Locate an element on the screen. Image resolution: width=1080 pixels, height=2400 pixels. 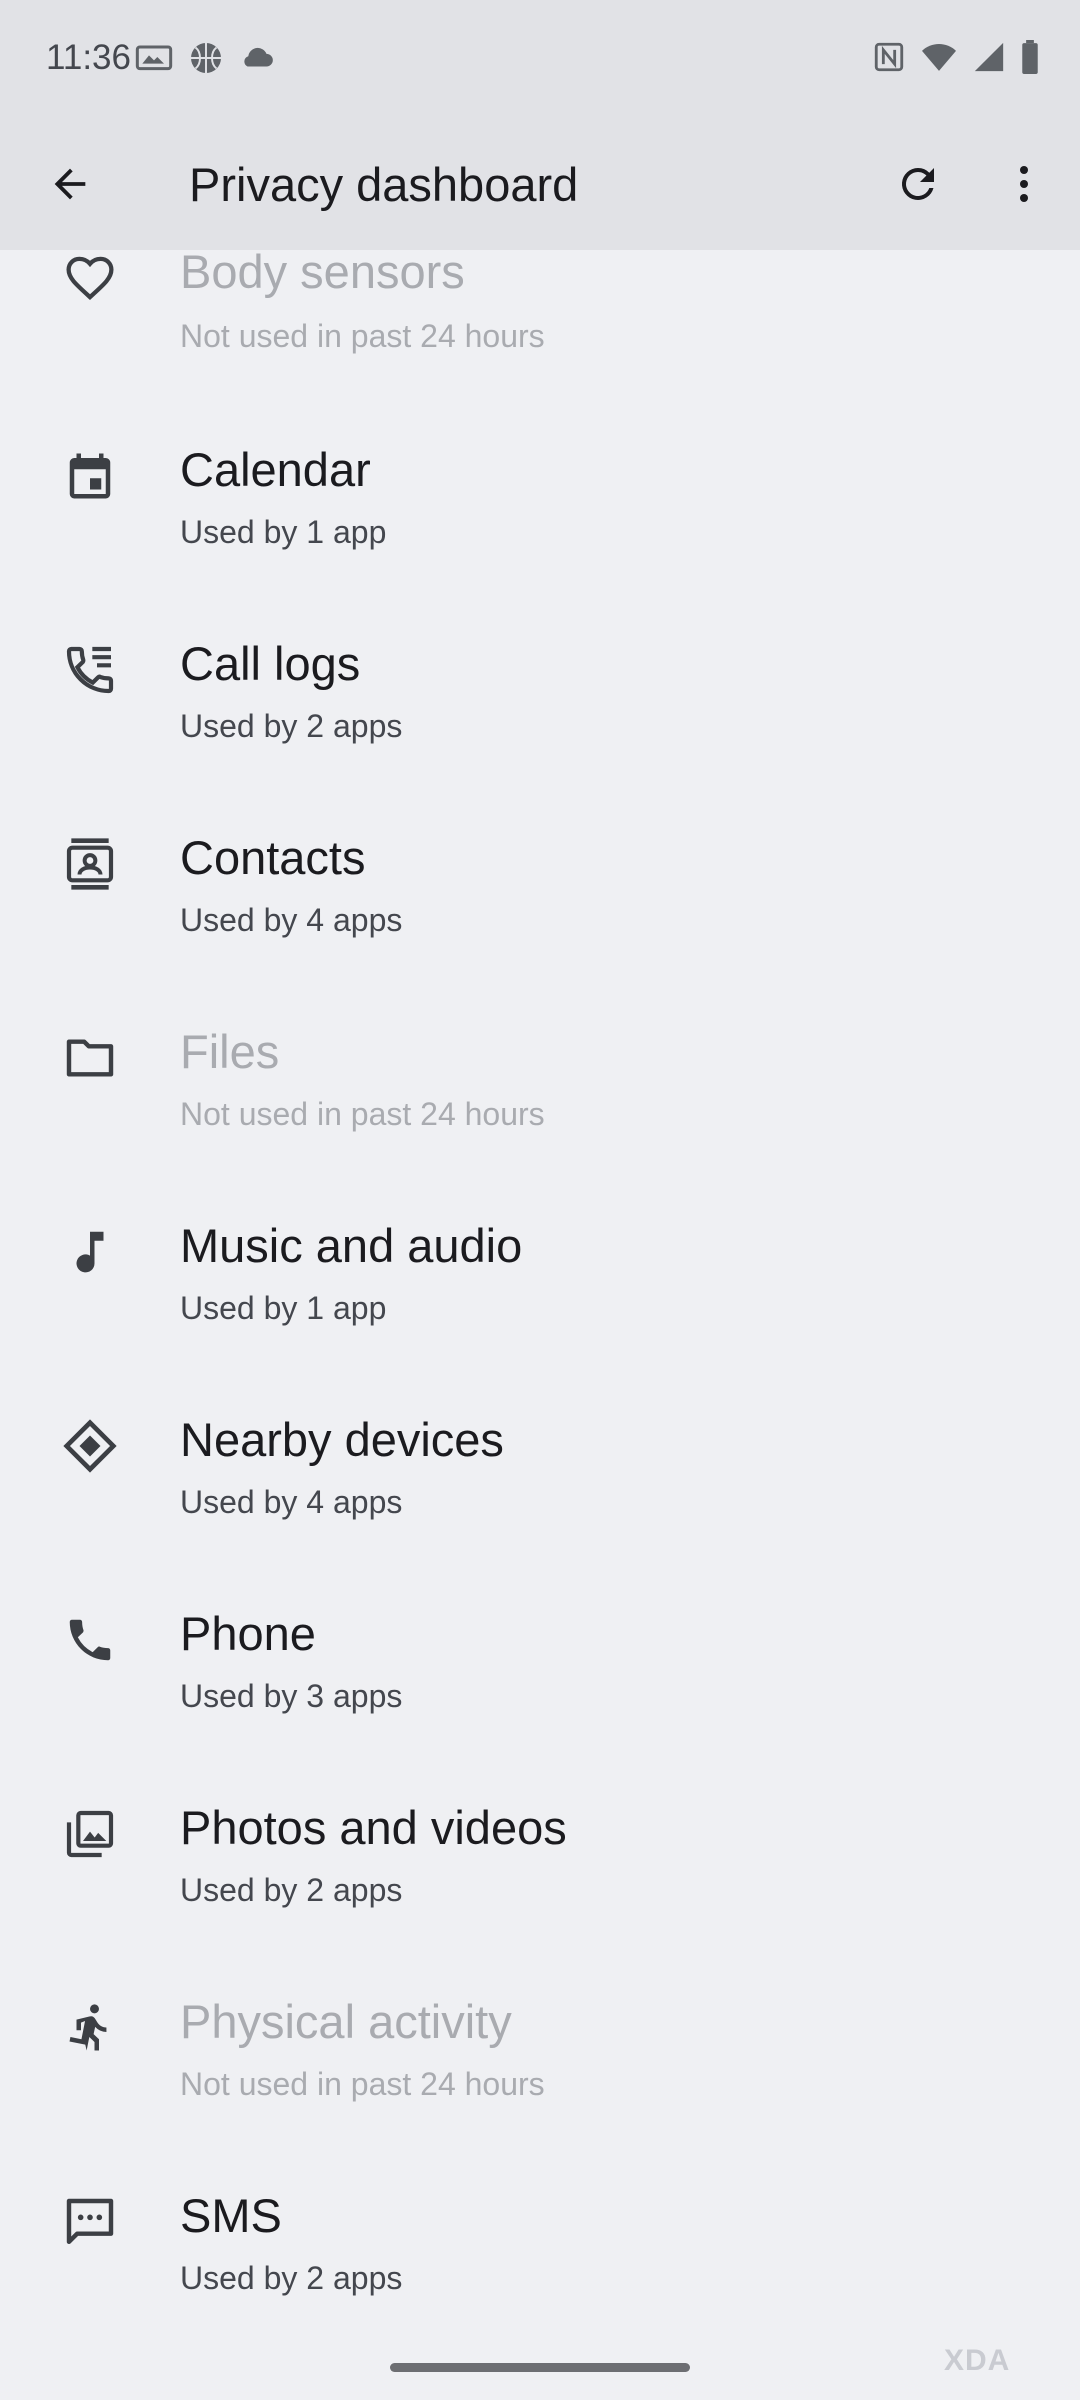
permission-item-nearby-devices: Nearby devices Used by 4 apps is located at coordinates (540, 1508).